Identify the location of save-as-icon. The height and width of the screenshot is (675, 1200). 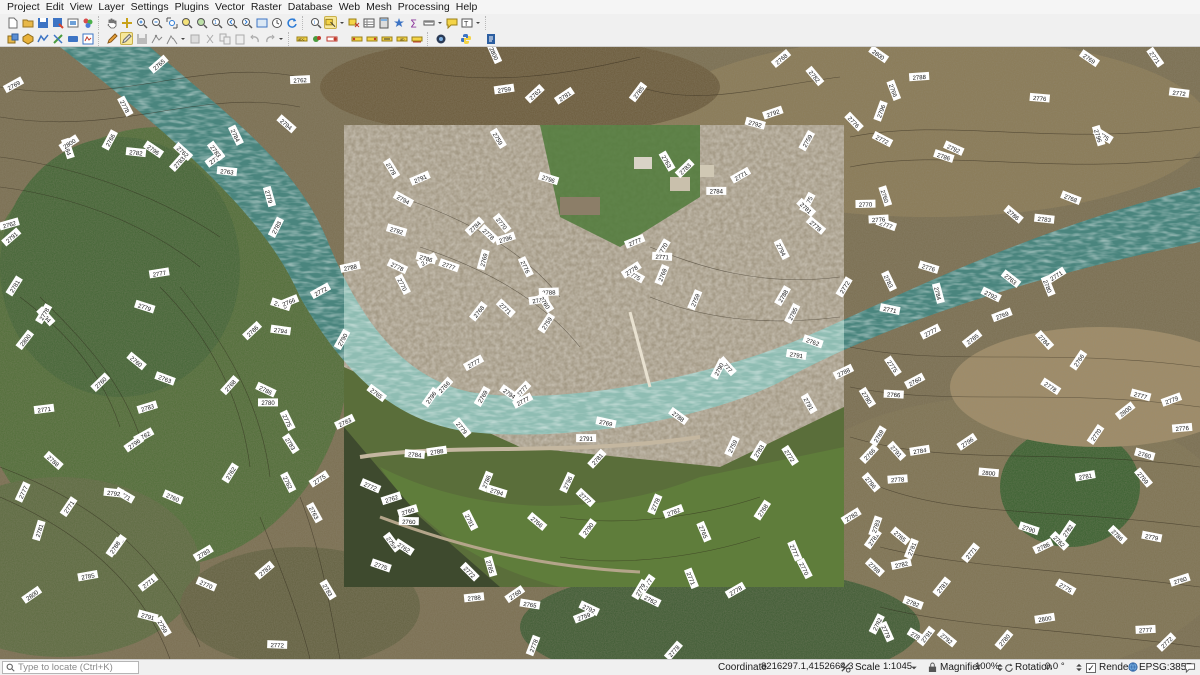
(57, 22).